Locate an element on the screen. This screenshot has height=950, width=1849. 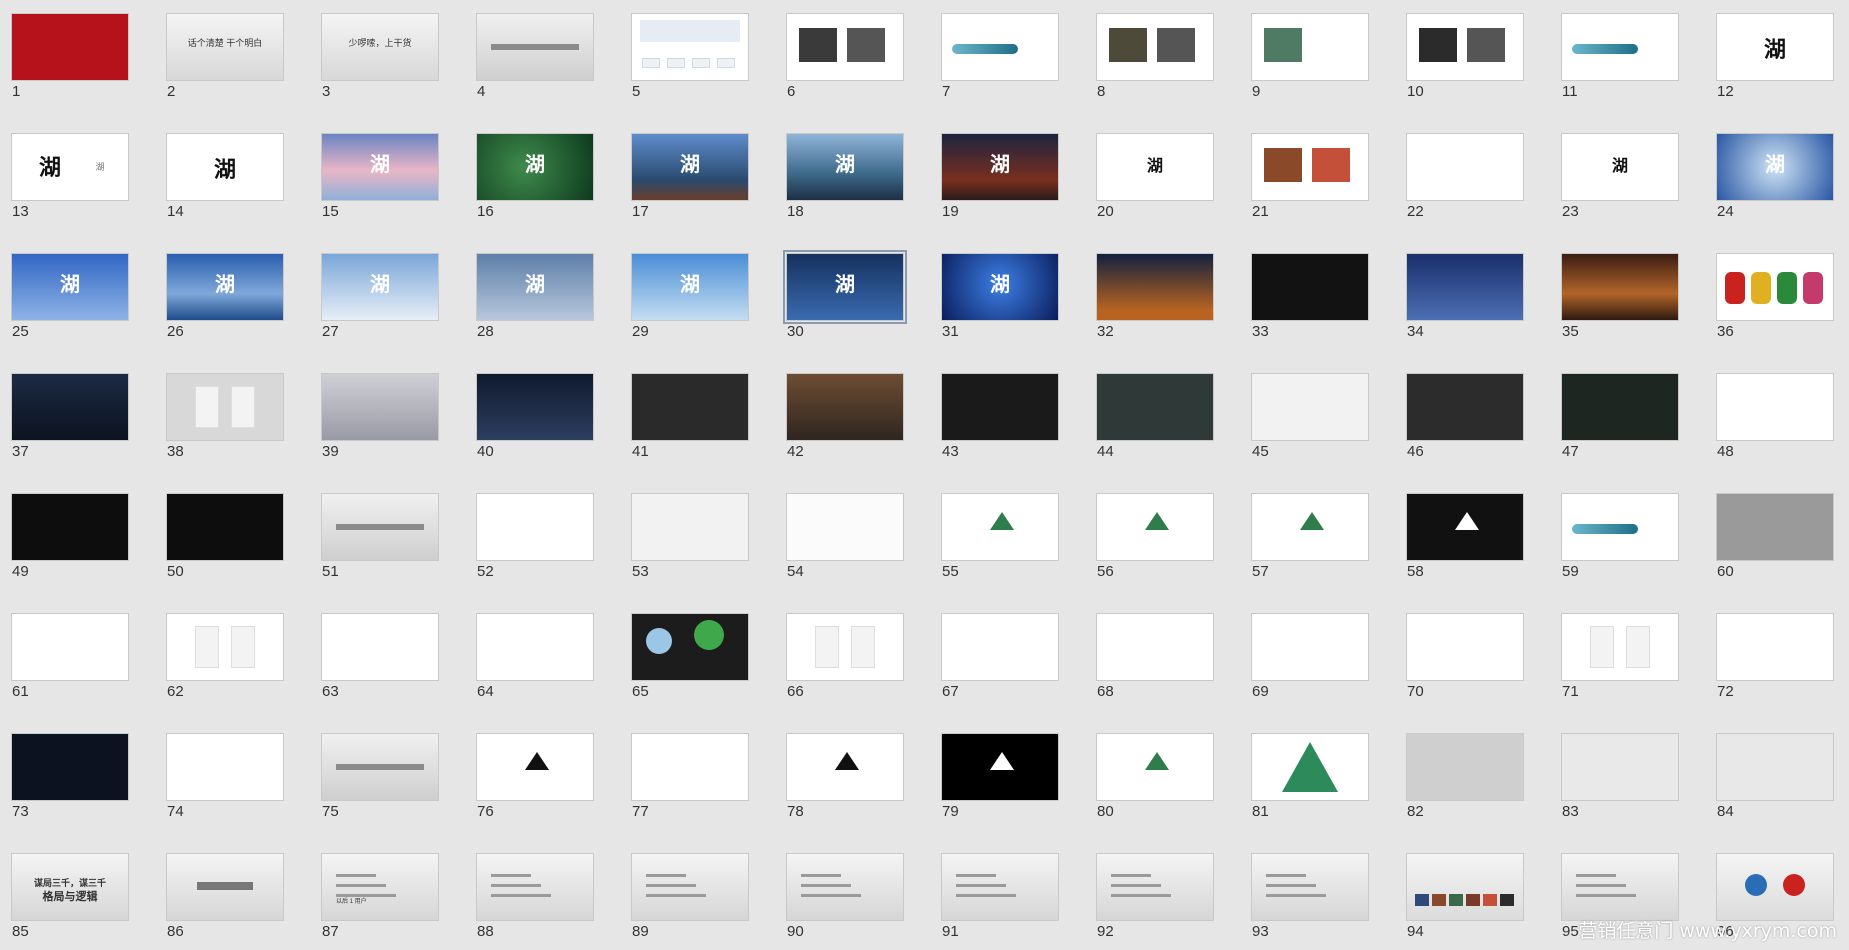
slide-thumbnail-cell: 37 is located at coordinates (77, 415).